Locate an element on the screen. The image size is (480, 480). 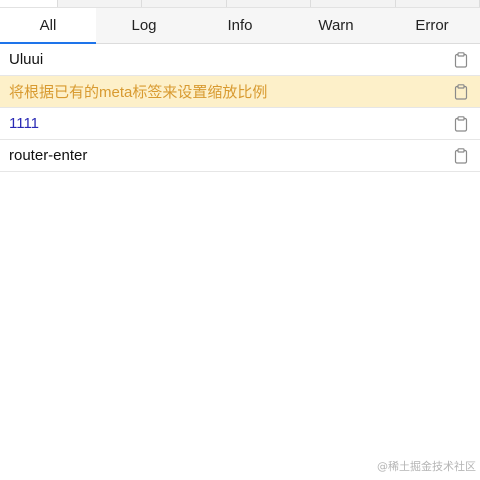
log-text: 将根据已有的meta标签来设置缩放比例 is located at coordinates (138, 92).